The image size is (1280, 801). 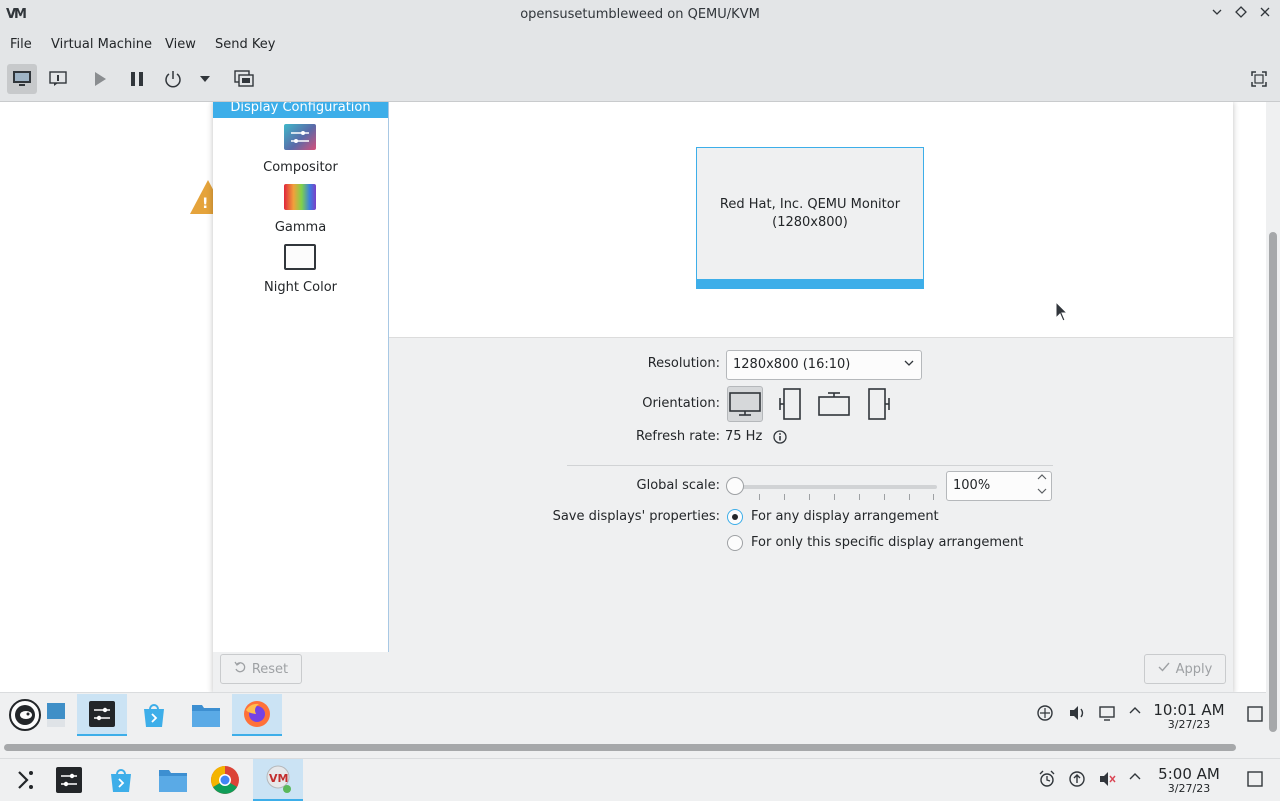 I want to click on dropdown-icon, so click(x=205, y=79).